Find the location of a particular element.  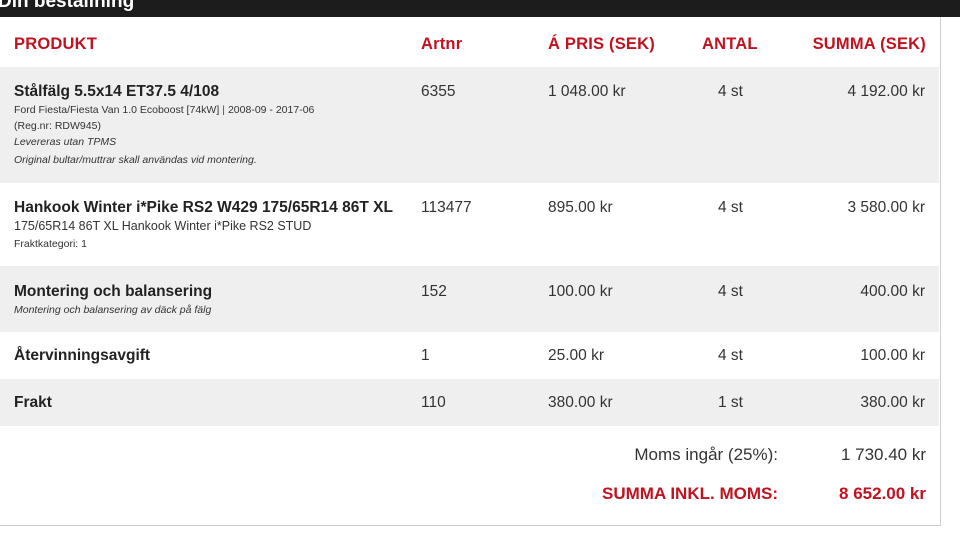

artnr-value: 6355 is located at coordinates (438, 91).